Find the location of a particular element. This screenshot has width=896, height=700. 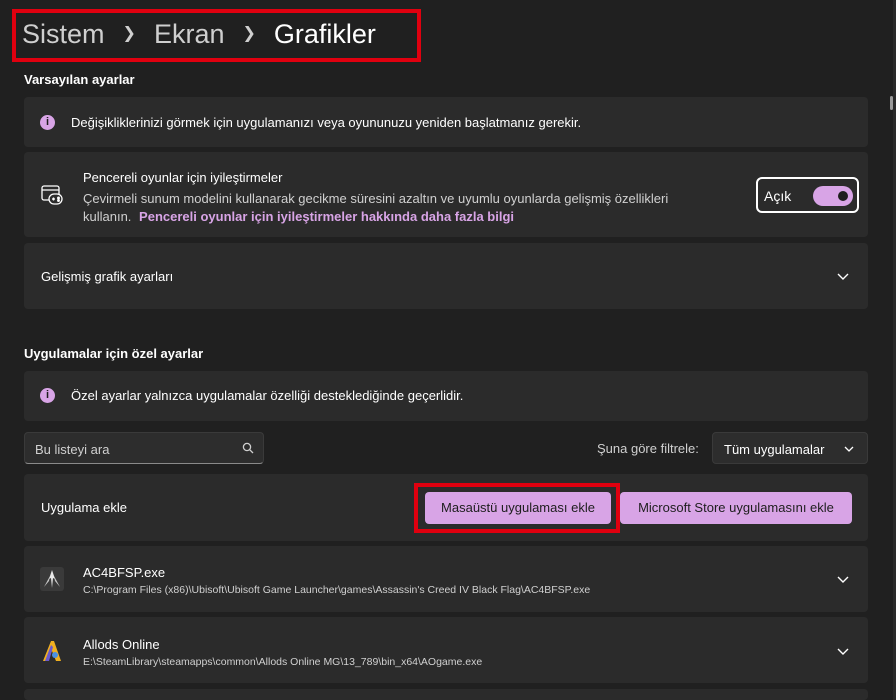

filter-dropdown: Tüm uygulamalar is located at coordinates (790, 448).